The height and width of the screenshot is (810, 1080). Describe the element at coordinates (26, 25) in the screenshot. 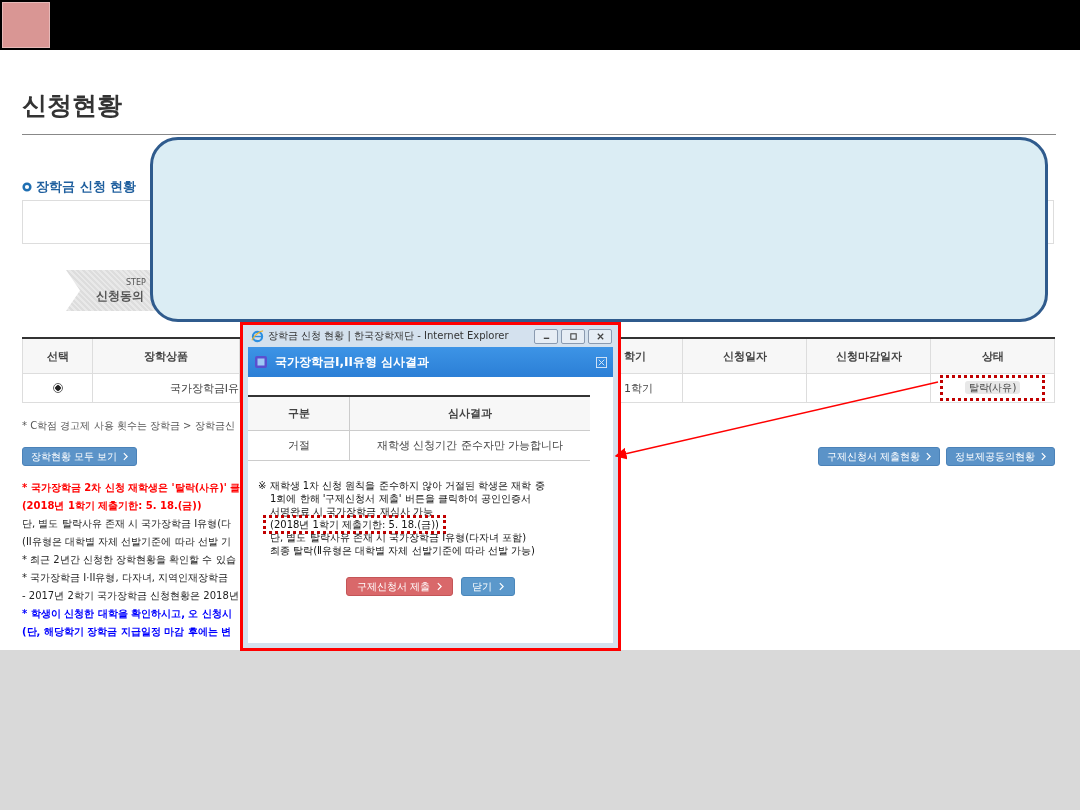

I see `logo-square` at that location.